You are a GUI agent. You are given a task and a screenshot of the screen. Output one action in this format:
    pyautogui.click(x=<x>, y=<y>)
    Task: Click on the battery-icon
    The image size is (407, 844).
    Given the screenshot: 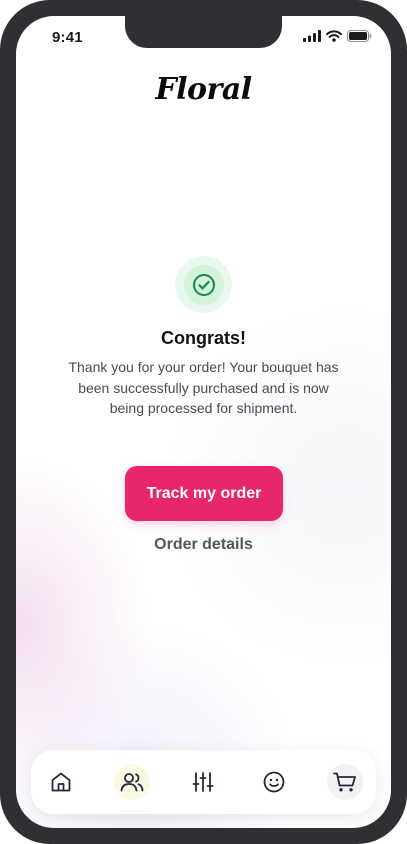 What is the action you would take?
    pyautogui.click(x=359, y=36)
    